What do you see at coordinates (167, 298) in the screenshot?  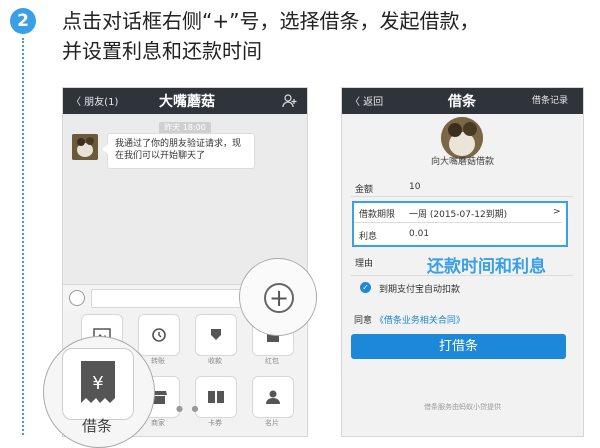 I see `message-input` at bounding box center [167, 298].